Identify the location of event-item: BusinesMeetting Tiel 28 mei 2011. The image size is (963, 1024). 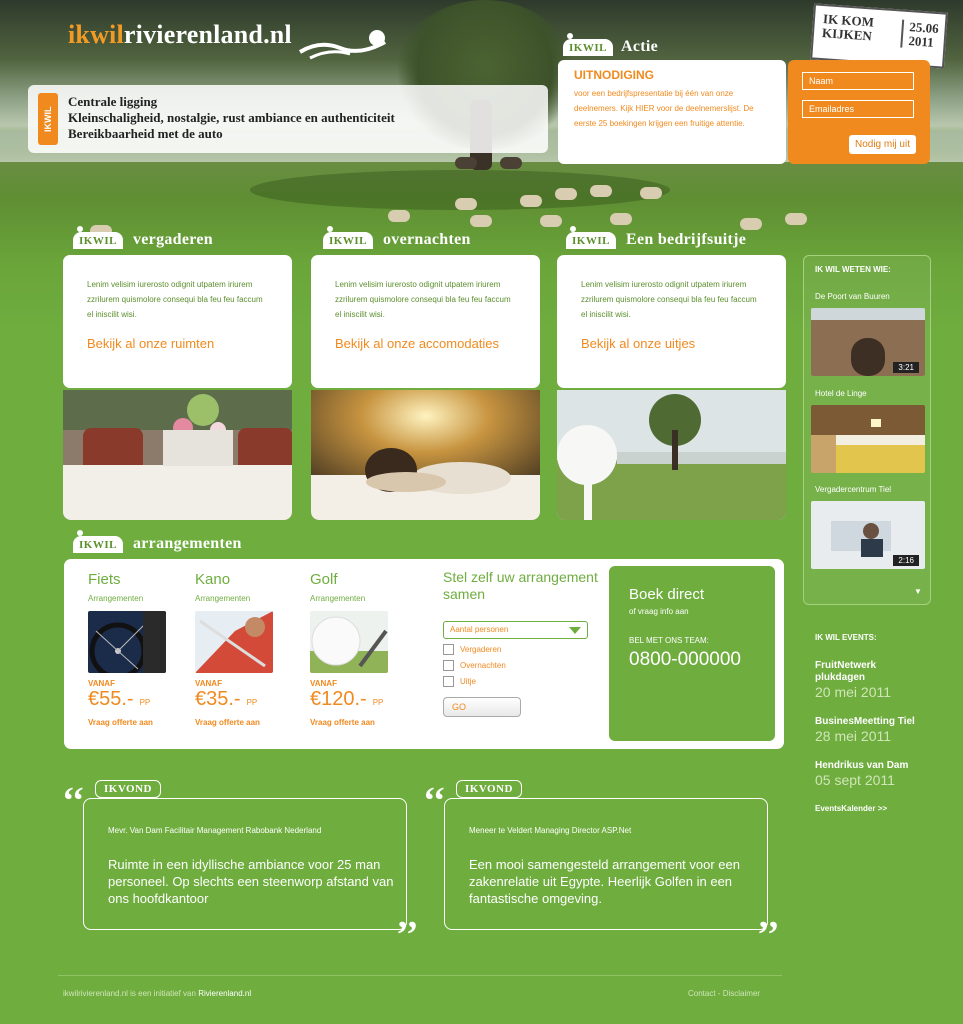
(865, 730).